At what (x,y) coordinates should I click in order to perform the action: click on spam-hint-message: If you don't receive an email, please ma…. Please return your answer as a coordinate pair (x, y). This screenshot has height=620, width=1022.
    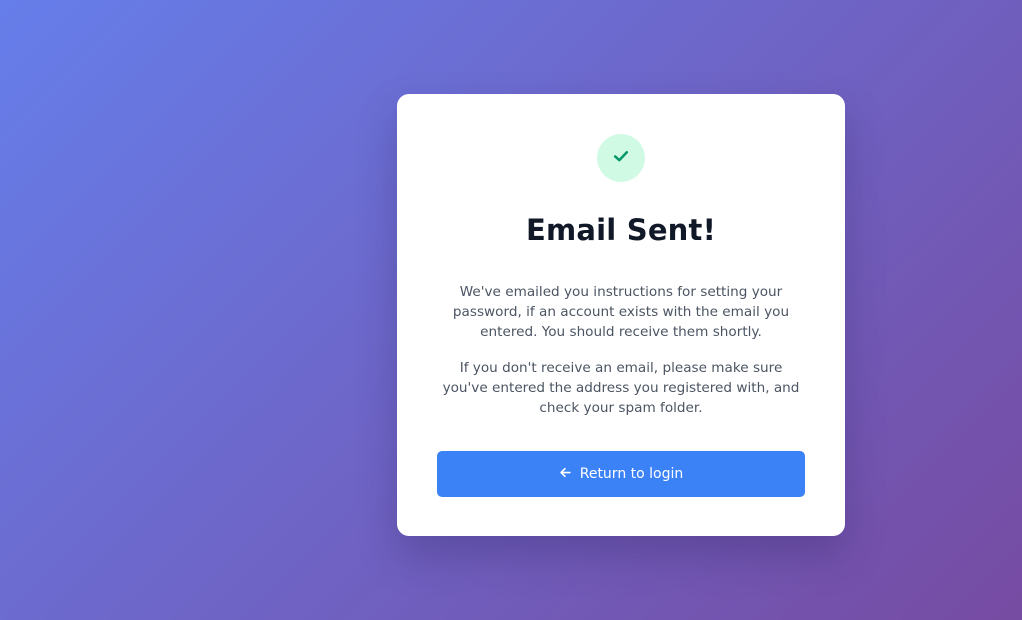
    Looking at the image, I should click on (621, 388).